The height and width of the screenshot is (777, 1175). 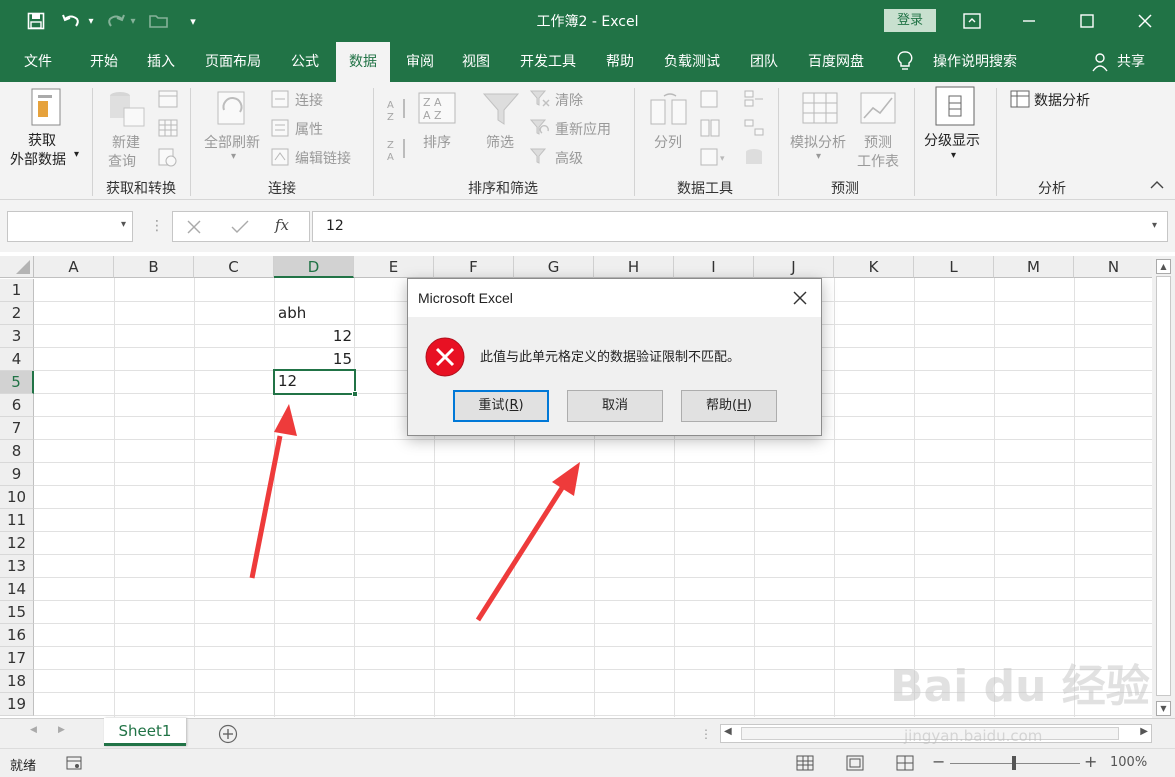 I want to click on tab-formulas: 公式, so click(x=305, y=62).